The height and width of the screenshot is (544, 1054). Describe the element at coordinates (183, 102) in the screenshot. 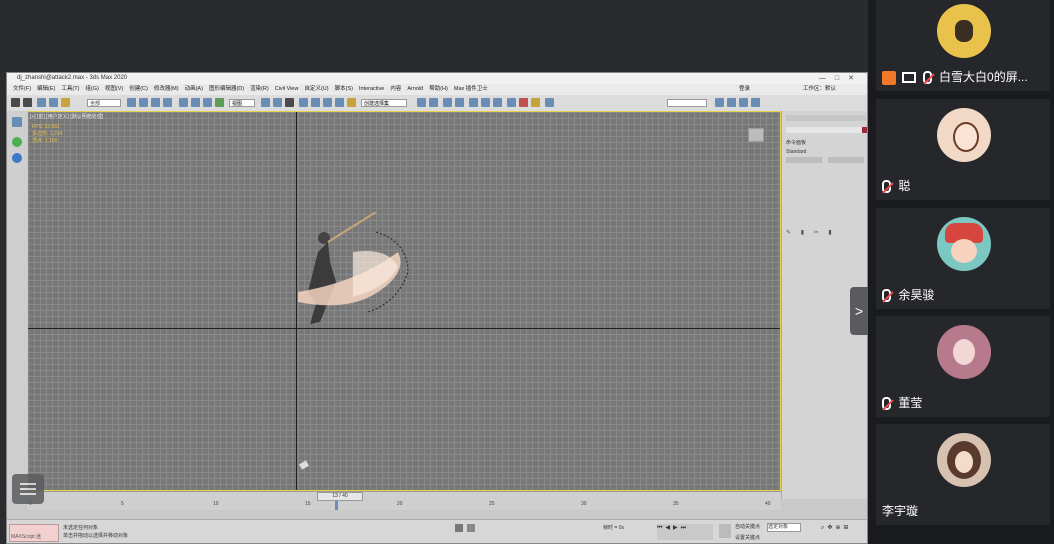

I see `move-icon` at that location.